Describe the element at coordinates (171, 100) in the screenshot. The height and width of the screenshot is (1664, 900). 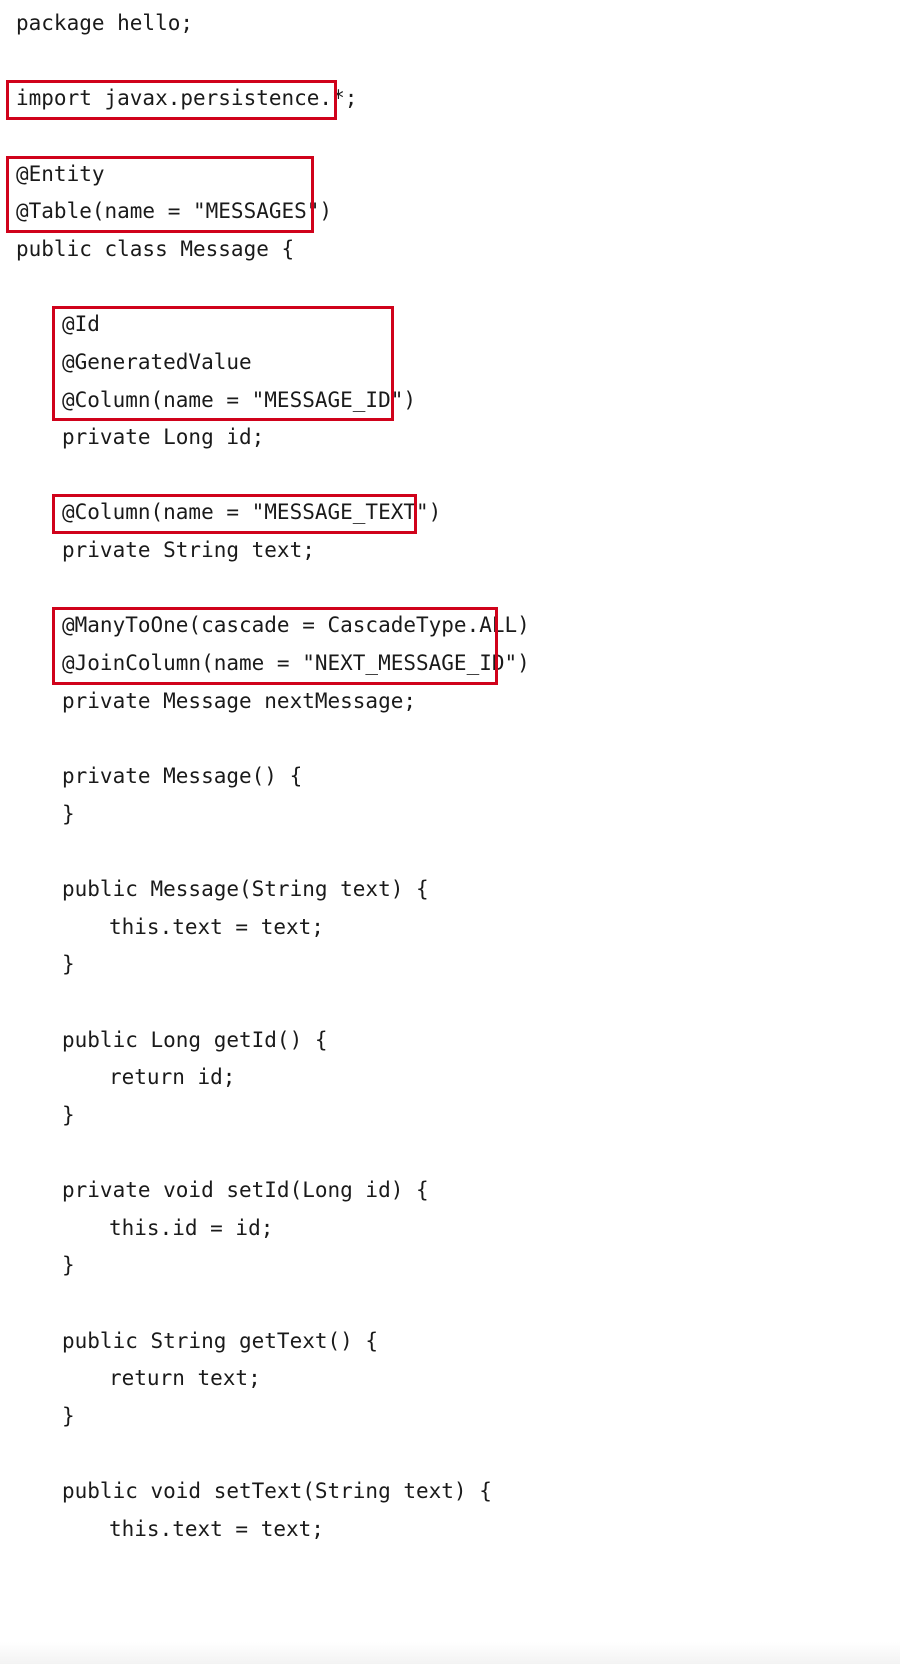
I see `highlight-import` at that location.